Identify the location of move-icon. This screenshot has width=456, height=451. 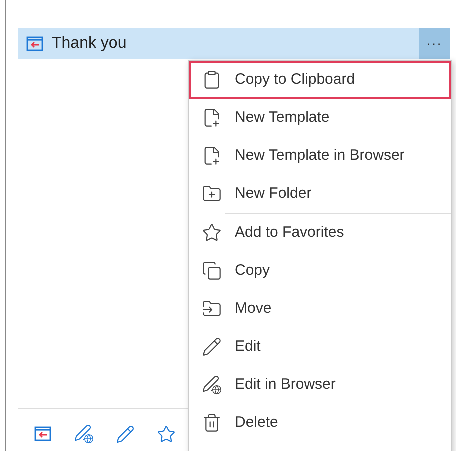
(212, 309).